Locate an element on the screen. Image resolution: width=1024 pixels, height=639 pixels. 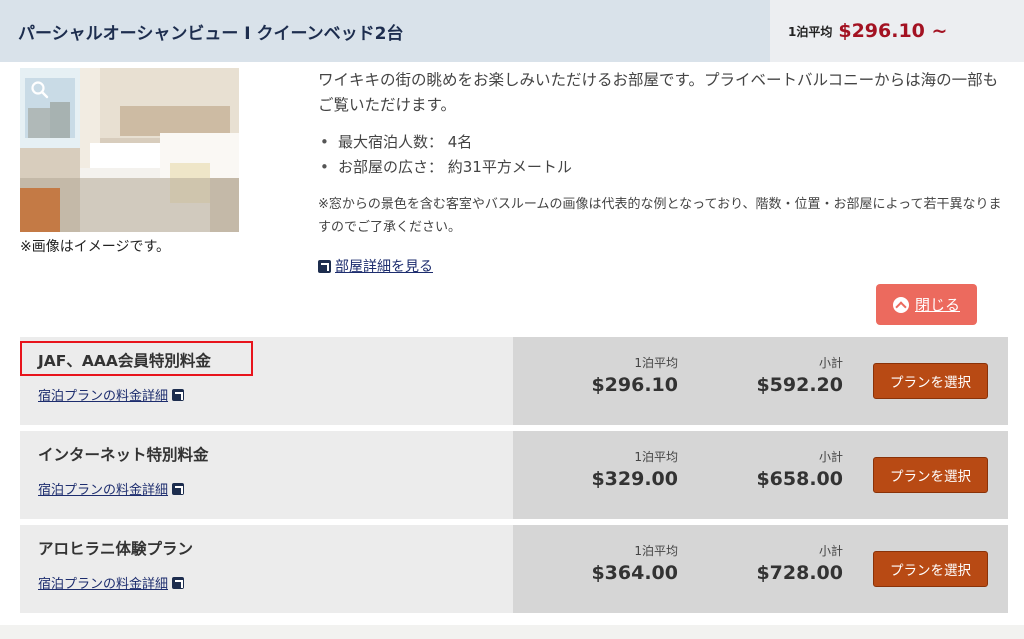
plan-avg-price: $329.00 is located at coordinates (634, 479).